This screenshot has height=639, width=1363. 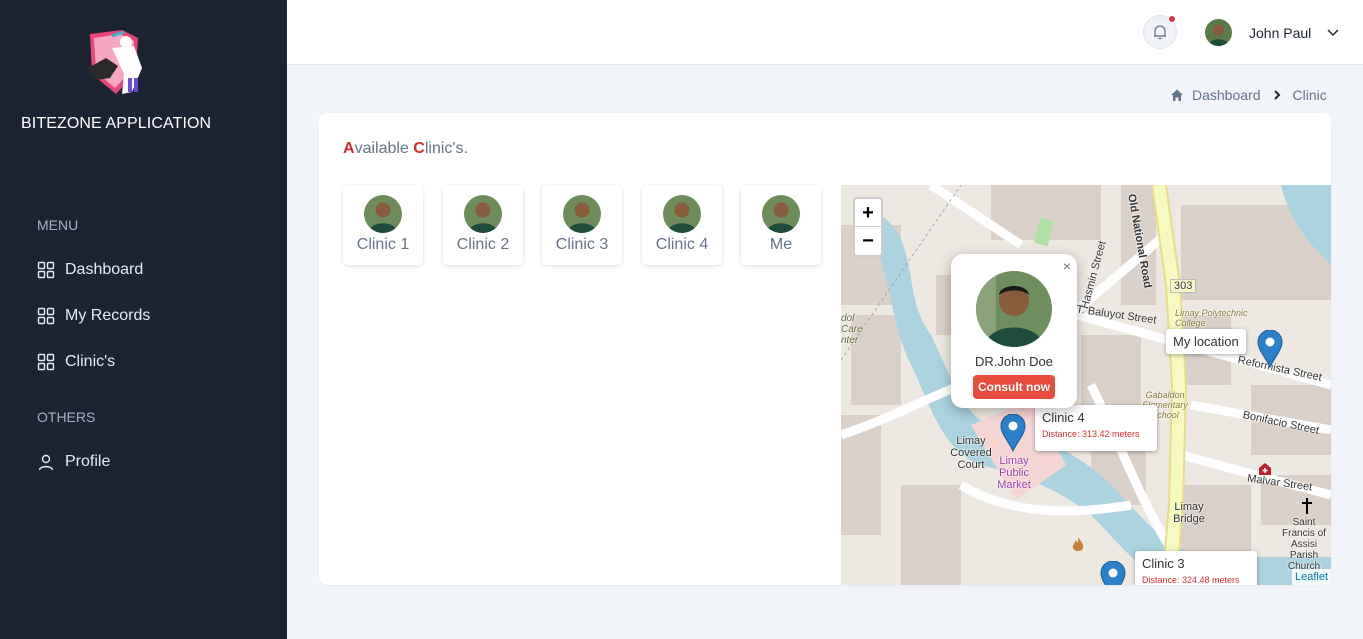 What do you see at coordinates (1218, 32) in the screenshot?
I see `user-avatar` at bounding box center [1218, 32].